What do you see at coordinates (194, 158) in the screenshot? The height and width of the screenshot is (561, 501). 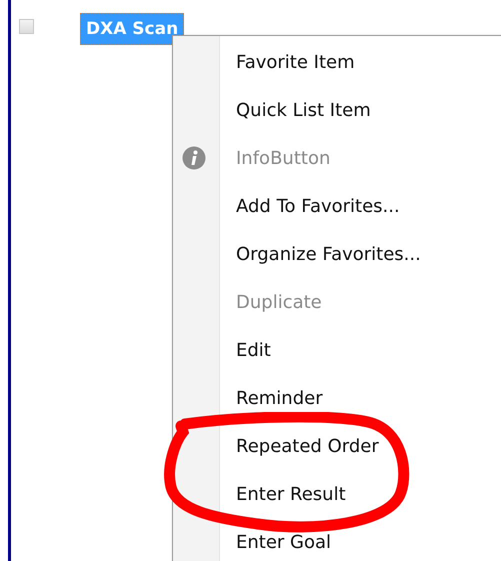 I see `info-icon` at bounding box center [194, 158].